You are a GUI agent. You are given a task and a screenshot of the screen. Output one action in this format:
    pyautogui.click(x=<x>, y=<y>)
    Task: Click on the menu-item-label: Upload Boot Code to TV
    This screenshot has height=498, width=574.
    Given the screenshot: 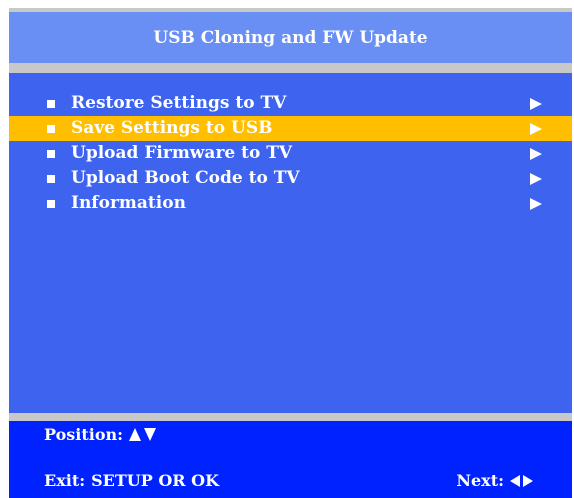 What is the action you would take?
    pyautogui.click(x=185, y=178)
    